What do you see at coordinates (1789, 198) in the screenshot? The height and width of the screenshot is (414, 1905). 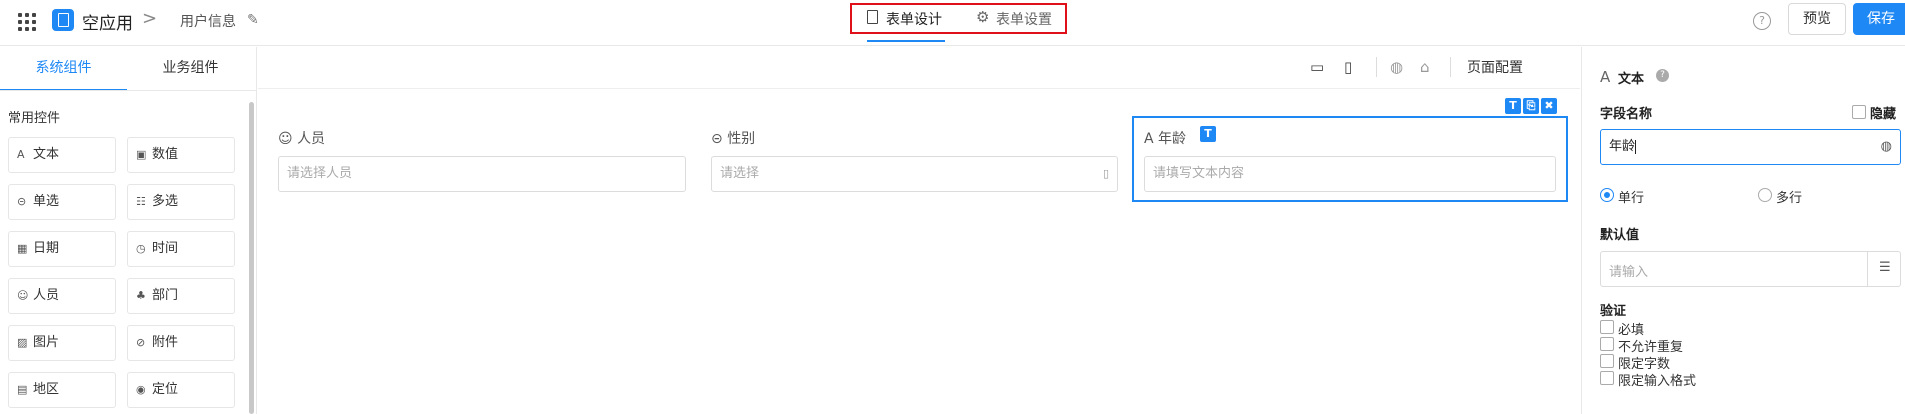 I see `multi-line-label: 多行` at bounding box center [1789, 198].